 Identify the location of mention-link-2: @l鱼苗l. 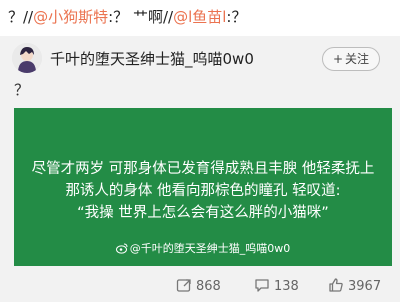
(199, 17).